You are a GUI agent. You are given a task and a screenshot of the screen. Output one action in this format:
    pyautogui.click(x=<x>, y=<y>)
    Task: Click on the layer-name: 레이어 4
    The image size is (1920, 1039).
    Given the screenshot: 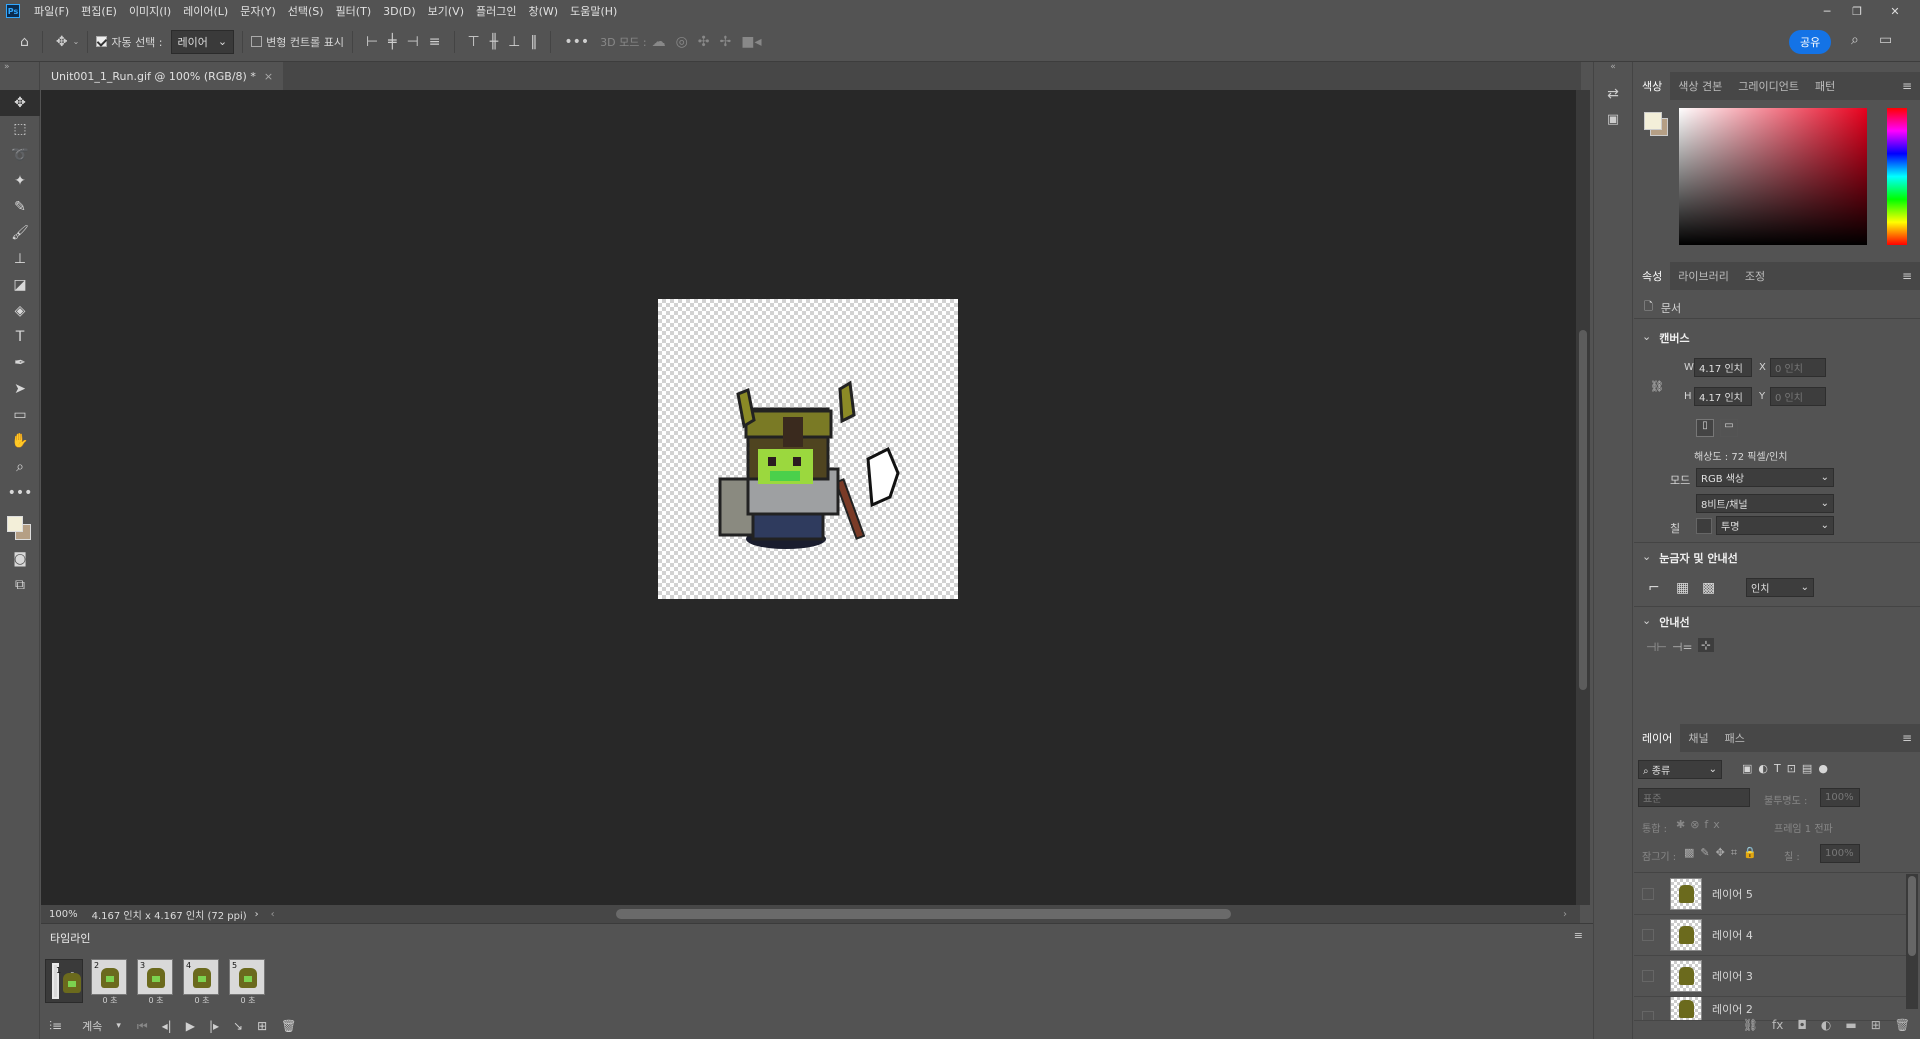 What is the action you would take?
    pyautogui.click(x=1732, y=935)
    